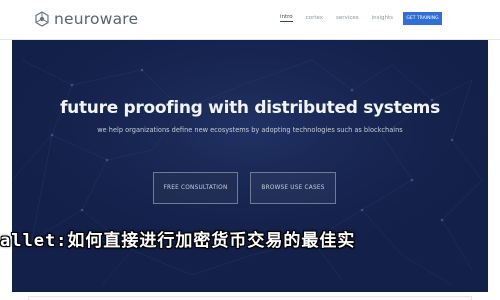 The image size is (500, 300). Describe the element at coordinates (293, 188) in the screenshot. I see `browse-use-cases-button: BROWSE USE CASES` at that location.